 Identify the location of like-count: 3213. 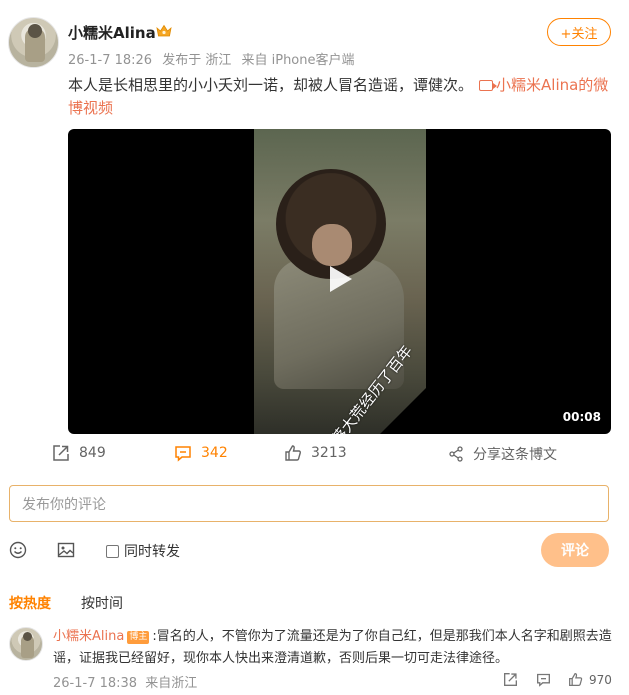
(329, 453).